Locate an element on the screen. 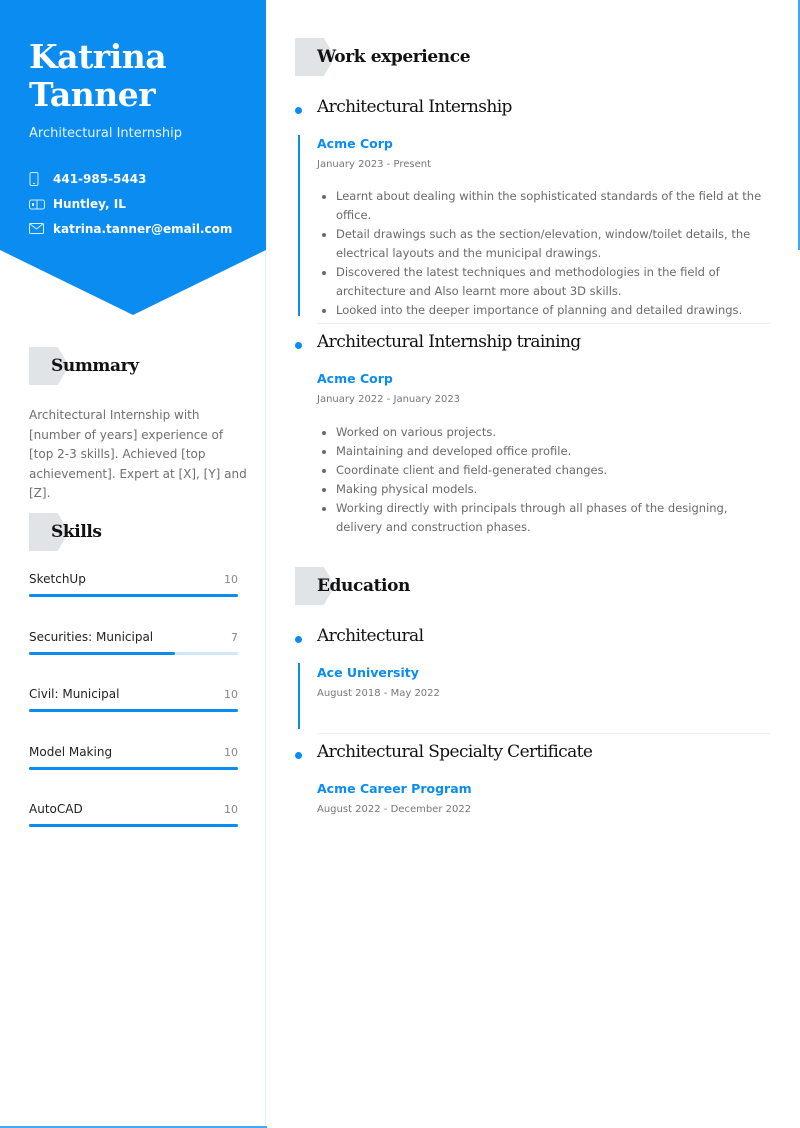  entry-title: Architectural Internship is located at coordinates (414, 107).